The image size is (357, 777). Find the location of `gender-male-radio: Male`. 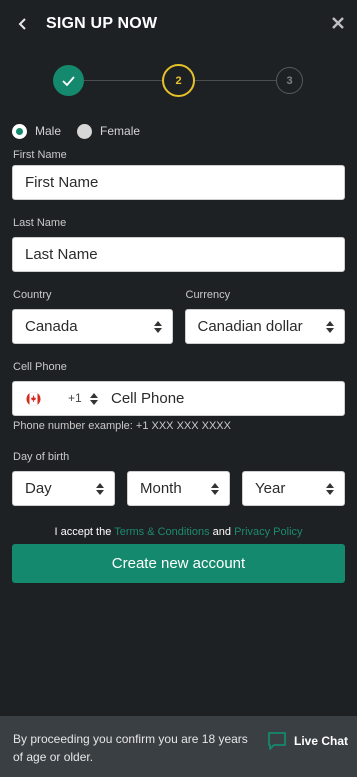

gender-male-radio: Male is located at coordinates (37, 131).